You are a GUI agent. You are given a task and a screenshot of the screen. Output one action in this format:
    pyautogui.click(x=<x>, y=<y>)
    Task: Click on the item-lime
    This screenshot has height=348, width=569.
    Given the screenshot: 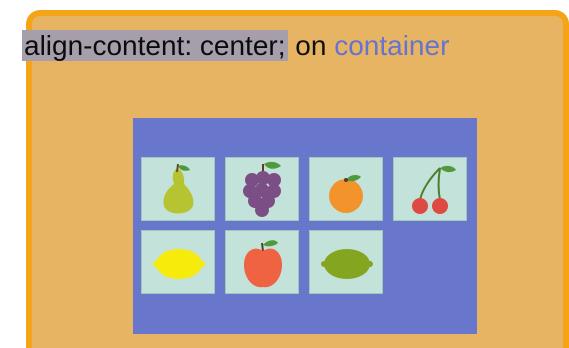 What is the action you would take?
    pyautogui.click(x=346, y=262)
    